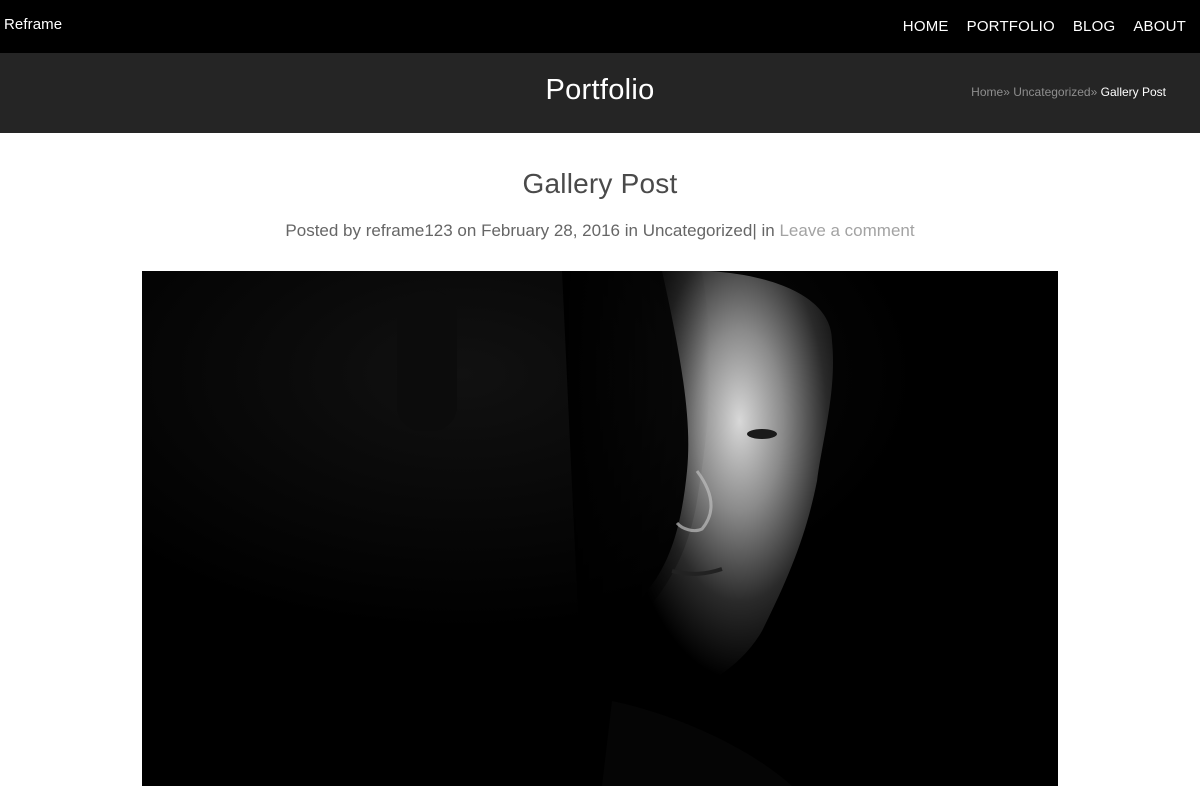 Image resolution: width=1200 pixels, height=800 pixels. I want to click on nav-item-portfolio: PORTFOLIO, so click(1011, 27).